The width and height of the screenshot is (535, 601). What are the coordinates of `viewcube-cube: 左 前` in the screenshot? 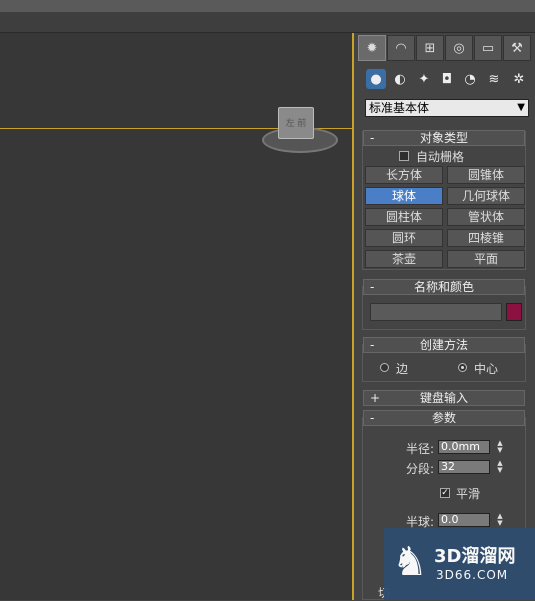 It's located at (296, 123).